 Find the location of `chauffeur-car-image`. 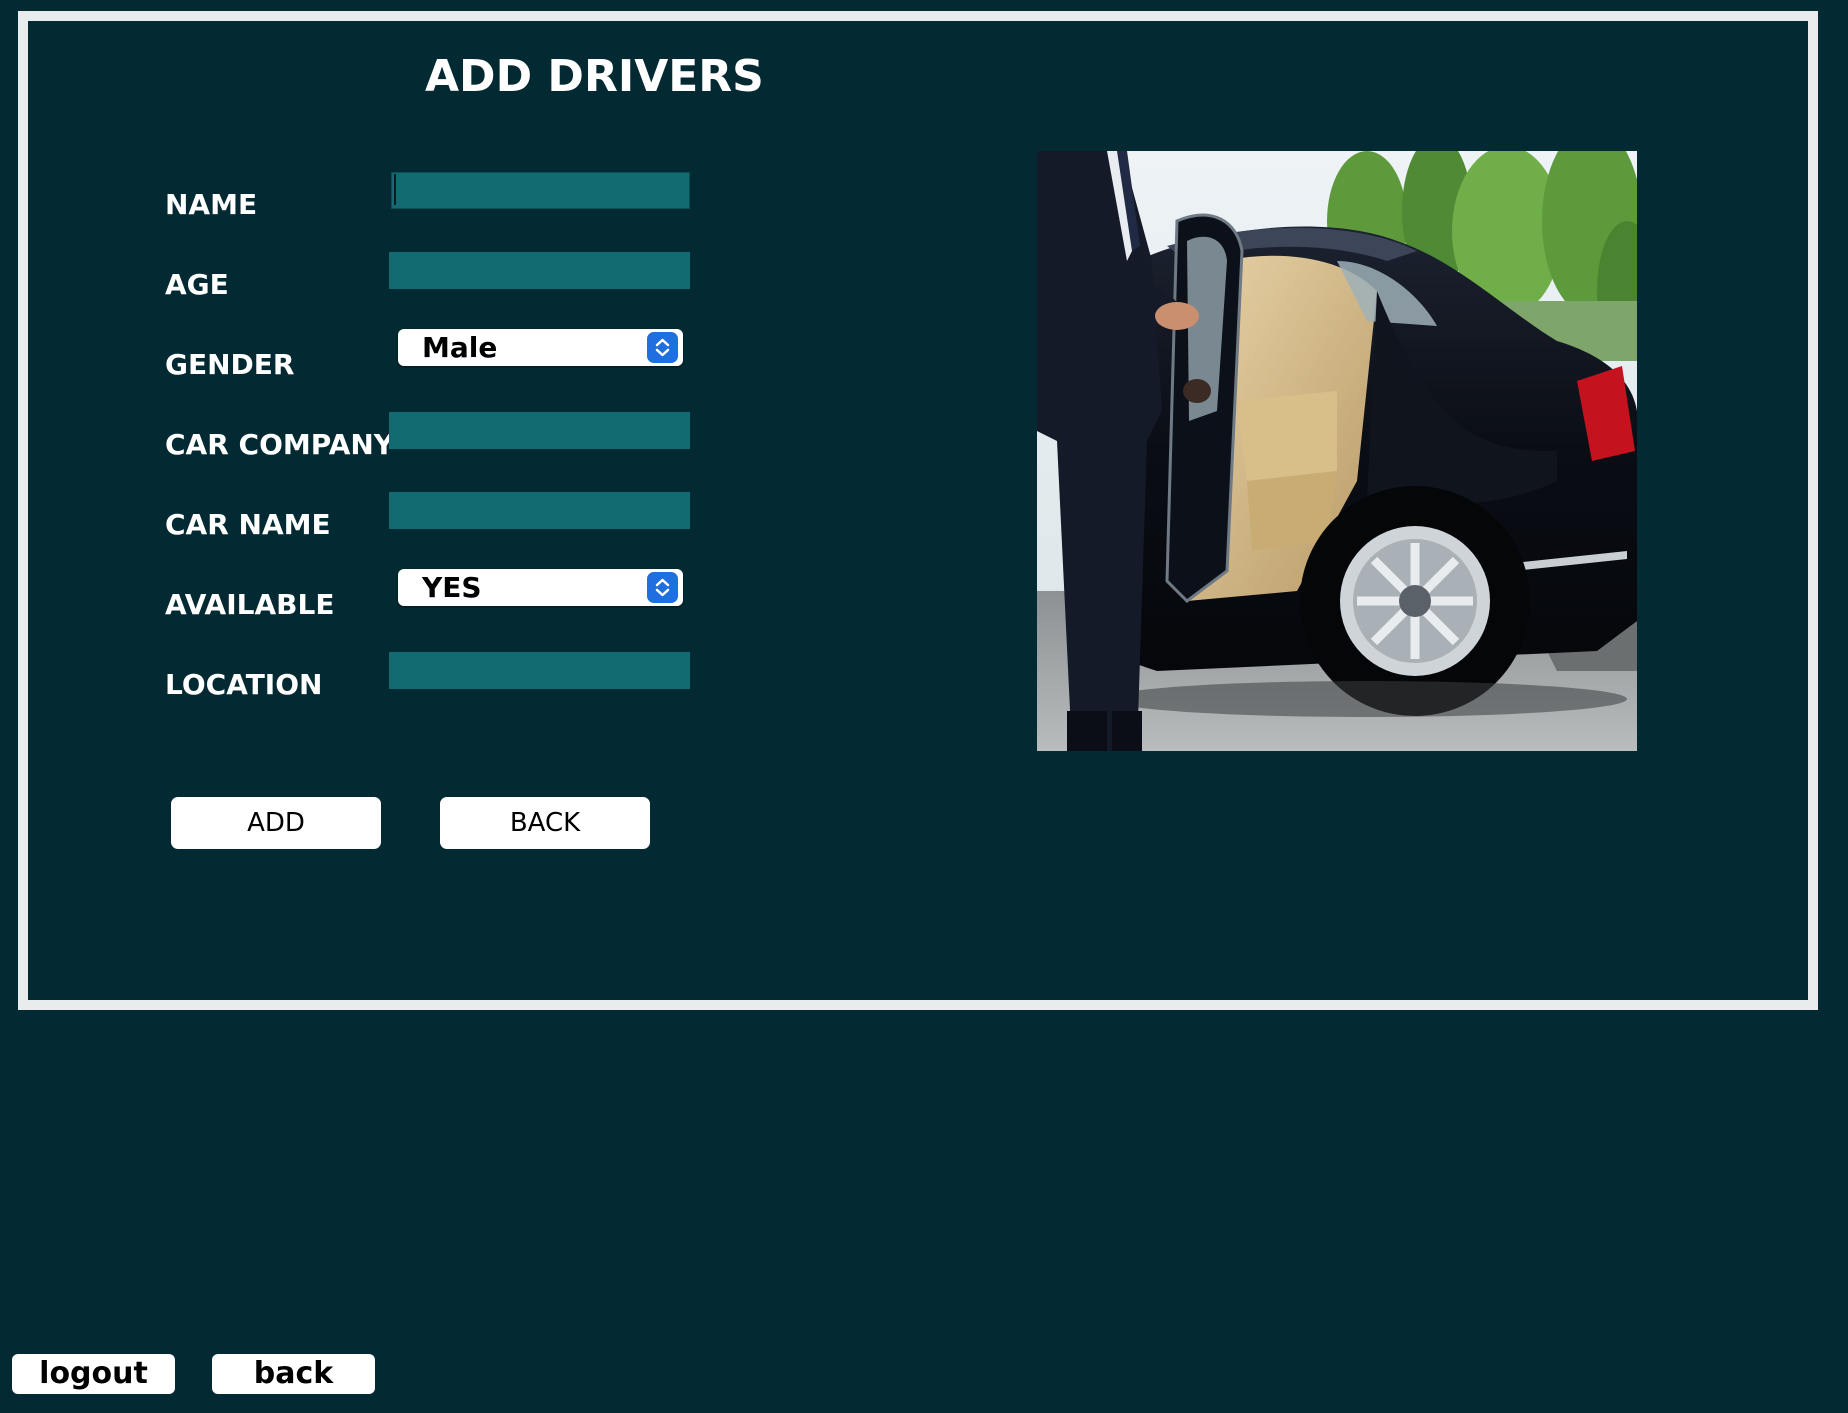

chauffeur-car-image is located at coordinates (1337, 451).